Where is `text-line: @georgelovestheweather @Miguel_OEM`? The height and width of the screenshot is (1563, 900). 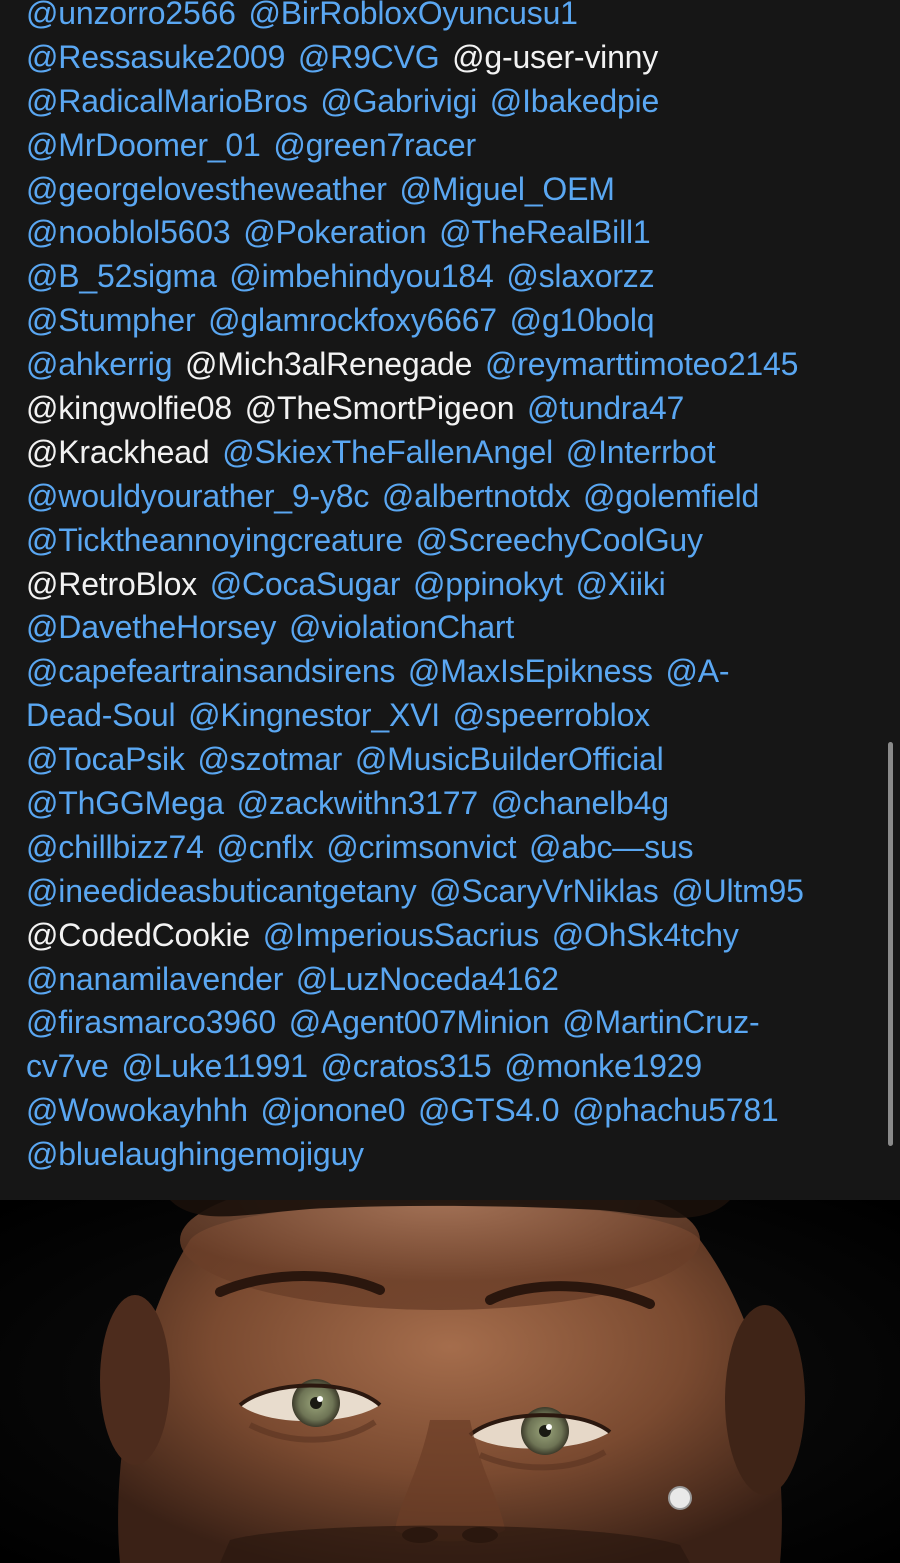
text-line: @georgelovestheweather @Miguel_OEM is located at coordinates (457, 190).